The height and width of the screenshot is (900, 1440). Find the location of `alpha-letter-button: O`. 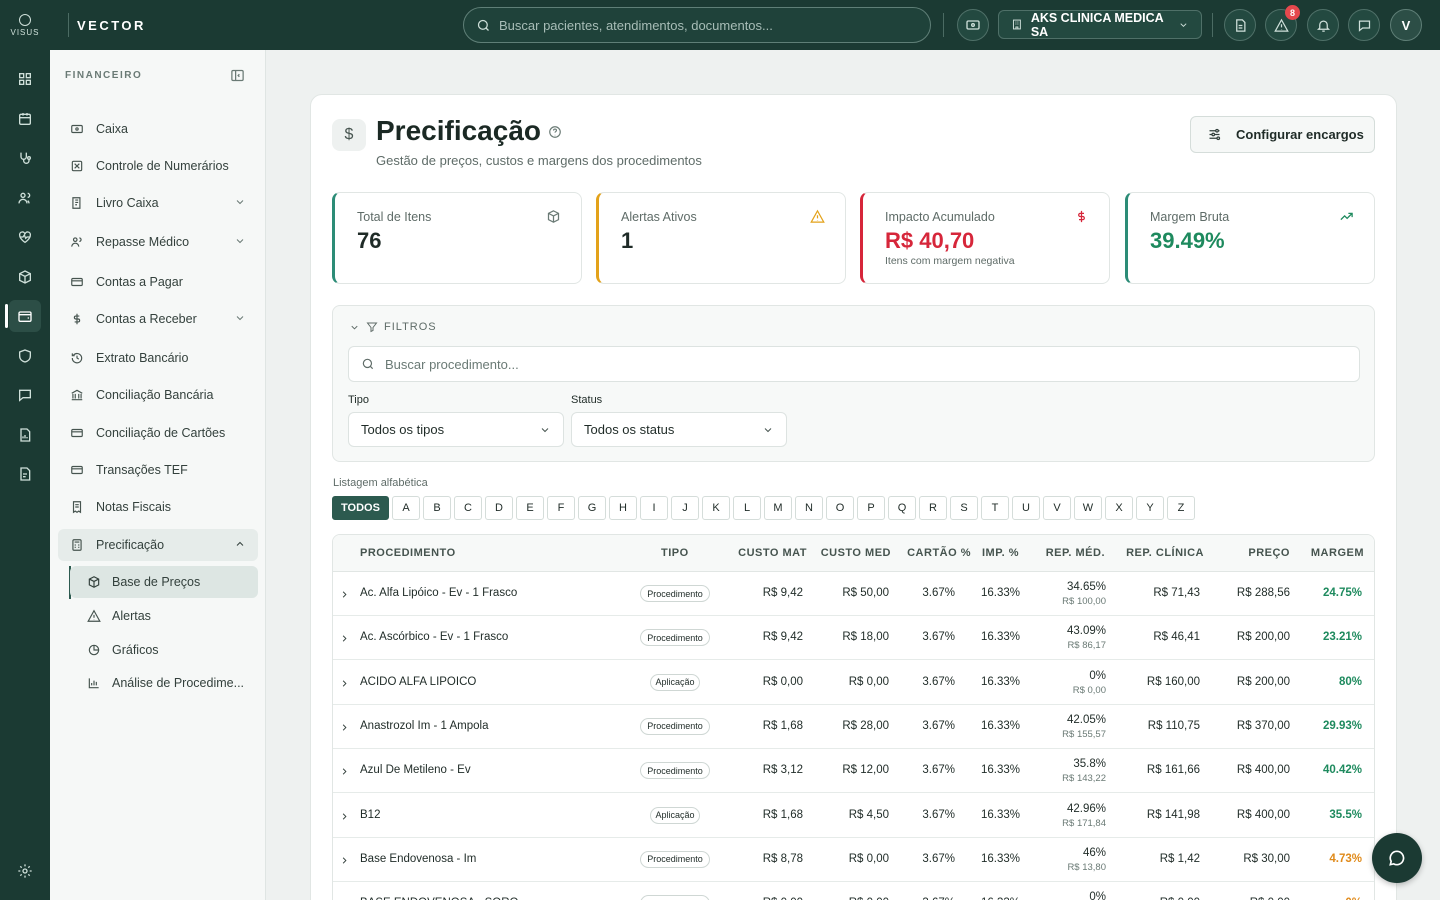

alpha-letter-button: O is located at coordinates (840, 508).